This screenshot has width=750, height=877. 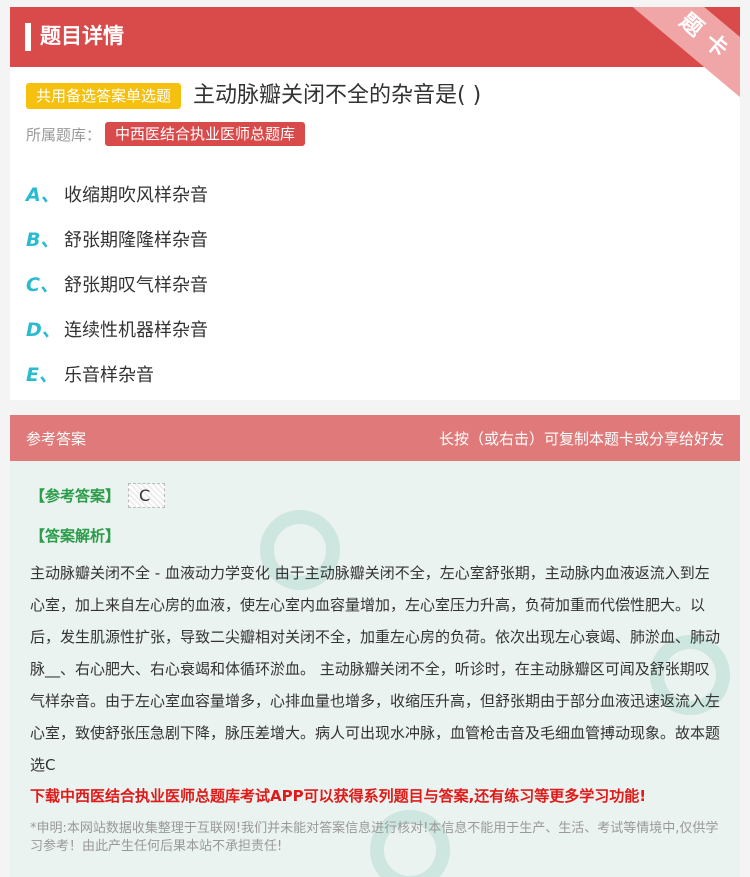 I want to click on library-label: 所属题库：, so click(x=64, y=134).